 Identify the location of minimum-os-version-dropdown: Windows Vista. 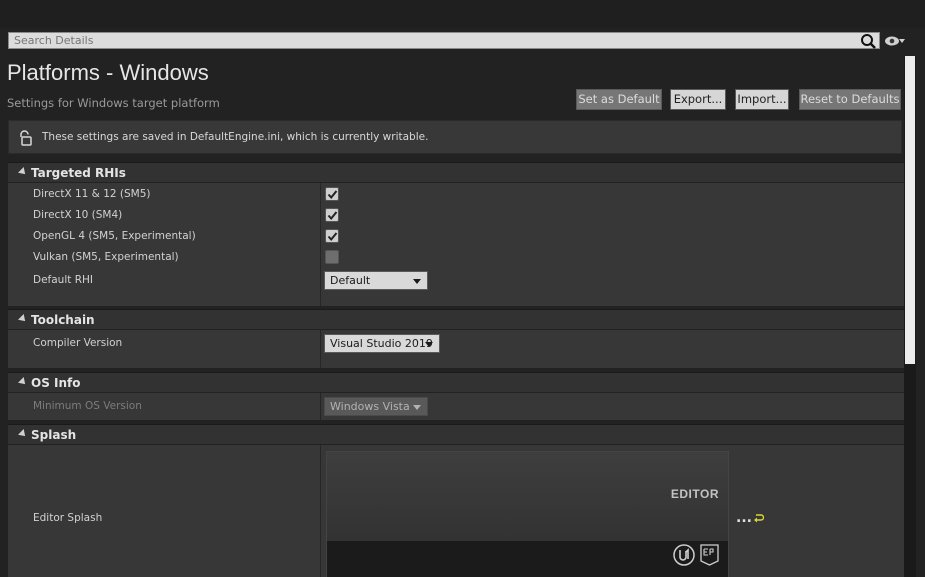
(376, 406).